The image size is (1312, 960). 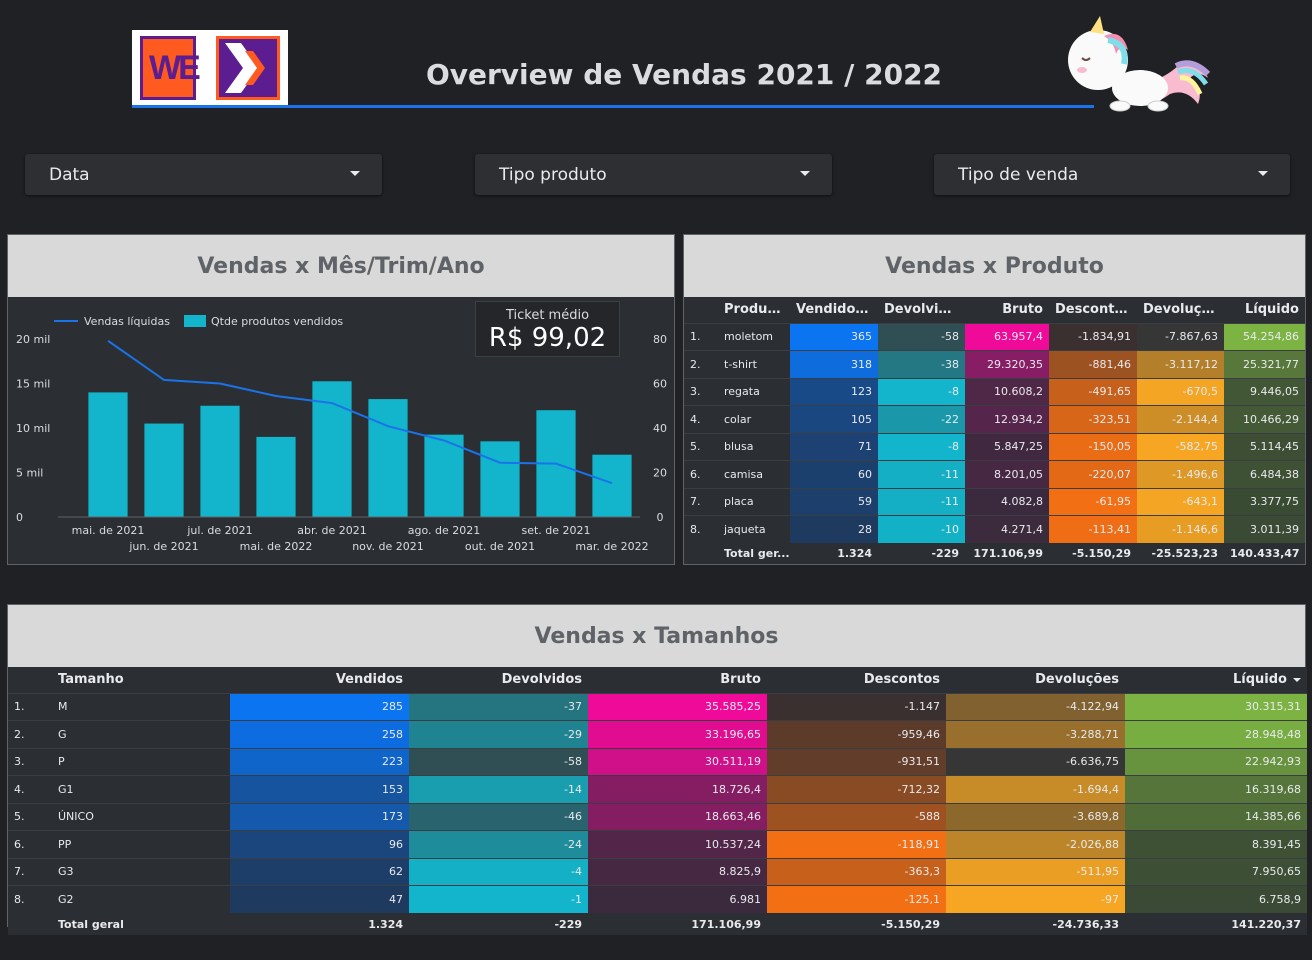 I want to click on row-index: 5., so click(x=30, y=816).